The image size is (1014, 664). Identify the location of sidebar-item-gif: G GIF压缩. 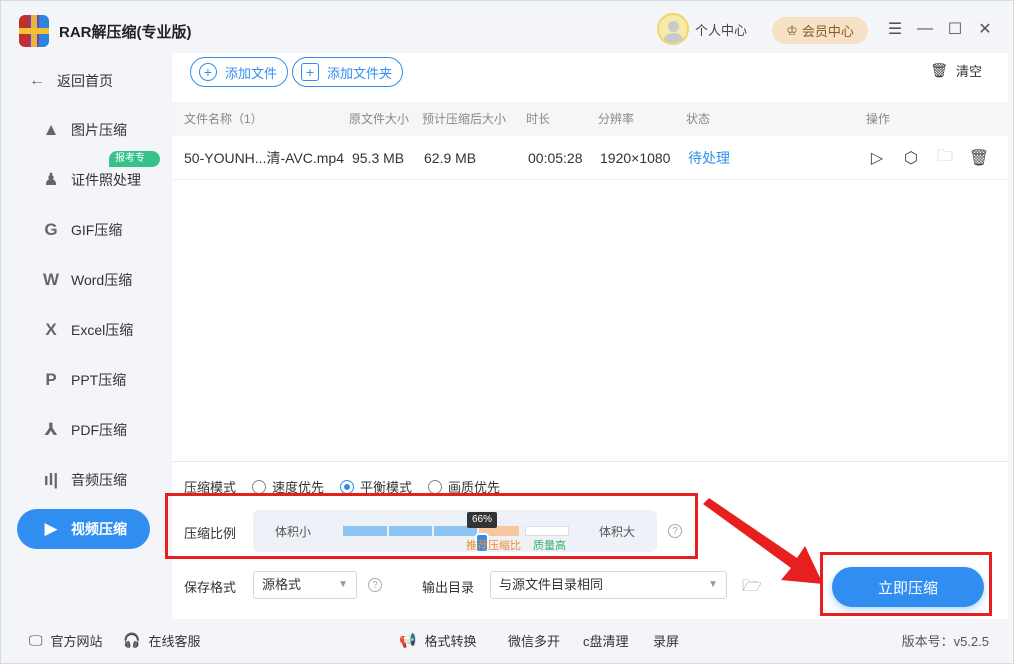
(83, 230).